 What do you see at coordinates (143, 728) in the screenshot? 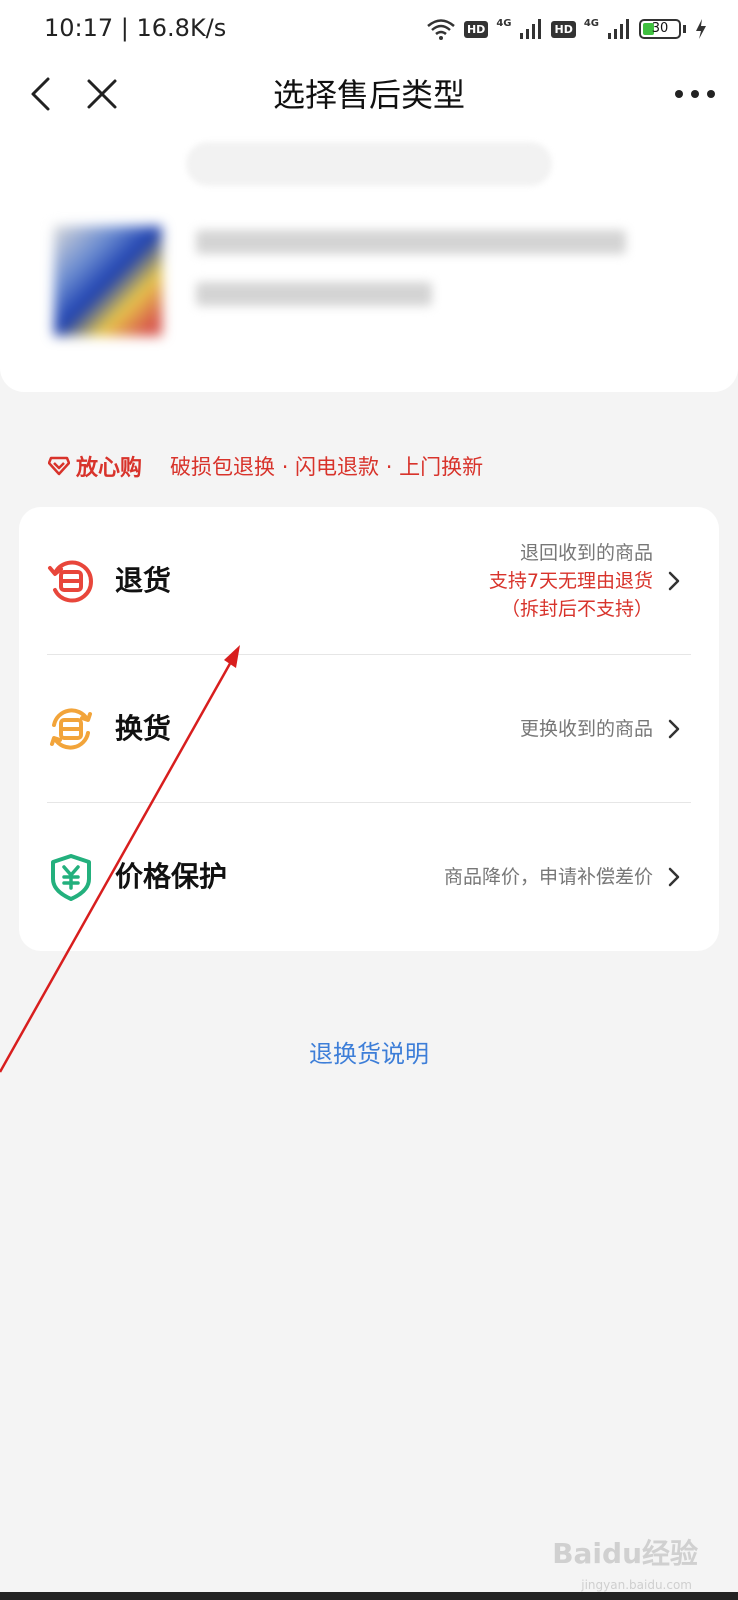
I see `option-exchange-title: 换货` at bounding box center [143, 728].